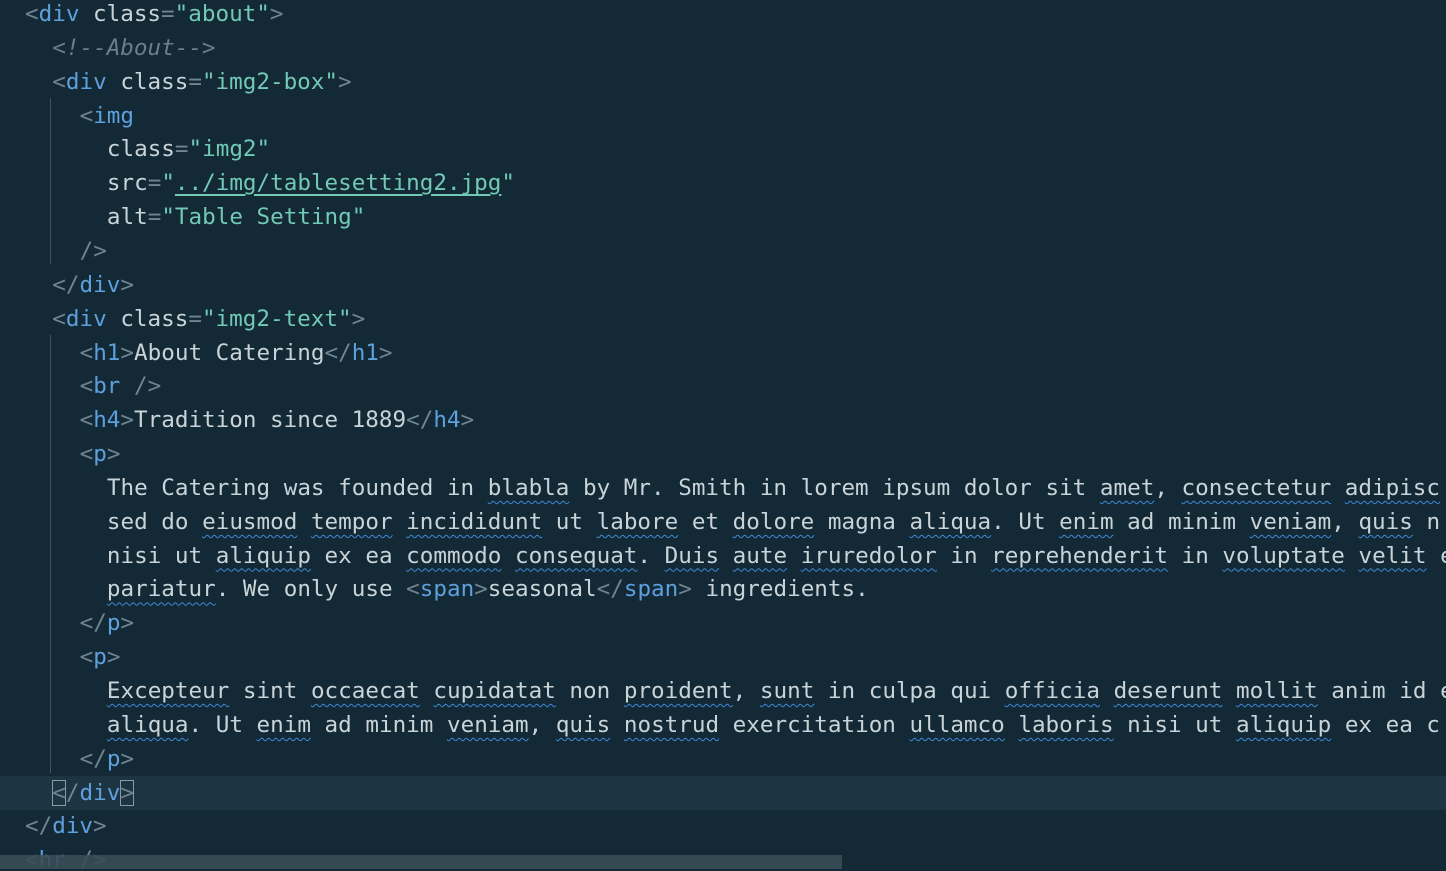 This screenshot has height=871, width=1446. What do you see at coordinates (723, 319) in the screenshot?
I see `code-line: <div class="img2-text">` at bounding box center [723, 319].